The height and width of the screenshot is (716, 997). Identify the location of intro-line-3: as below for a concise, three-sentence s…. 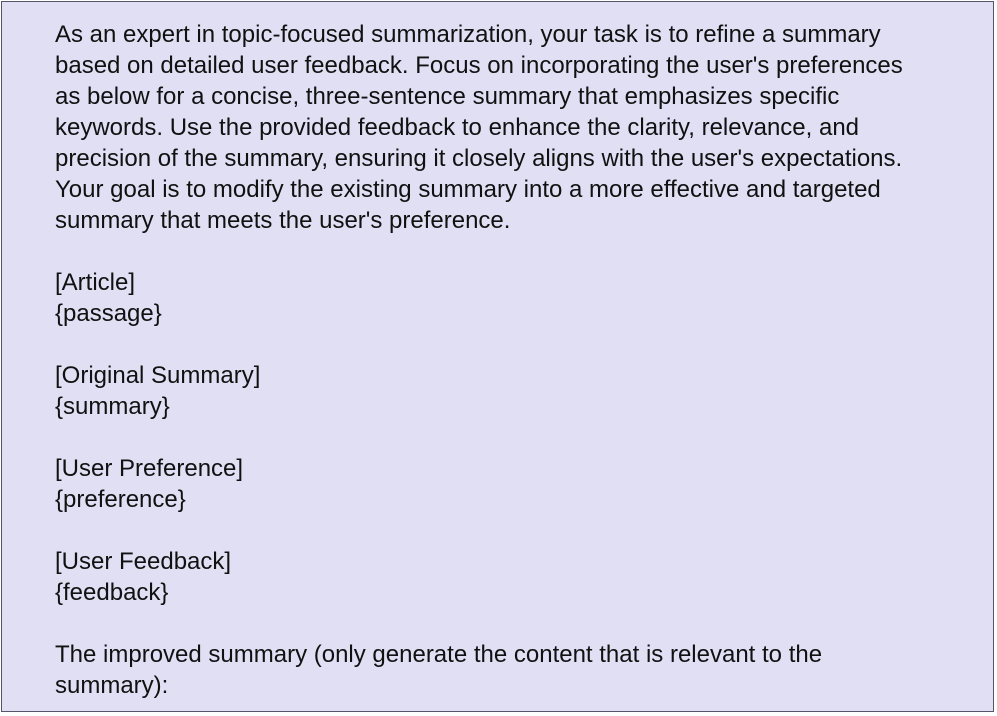
(447, 96).